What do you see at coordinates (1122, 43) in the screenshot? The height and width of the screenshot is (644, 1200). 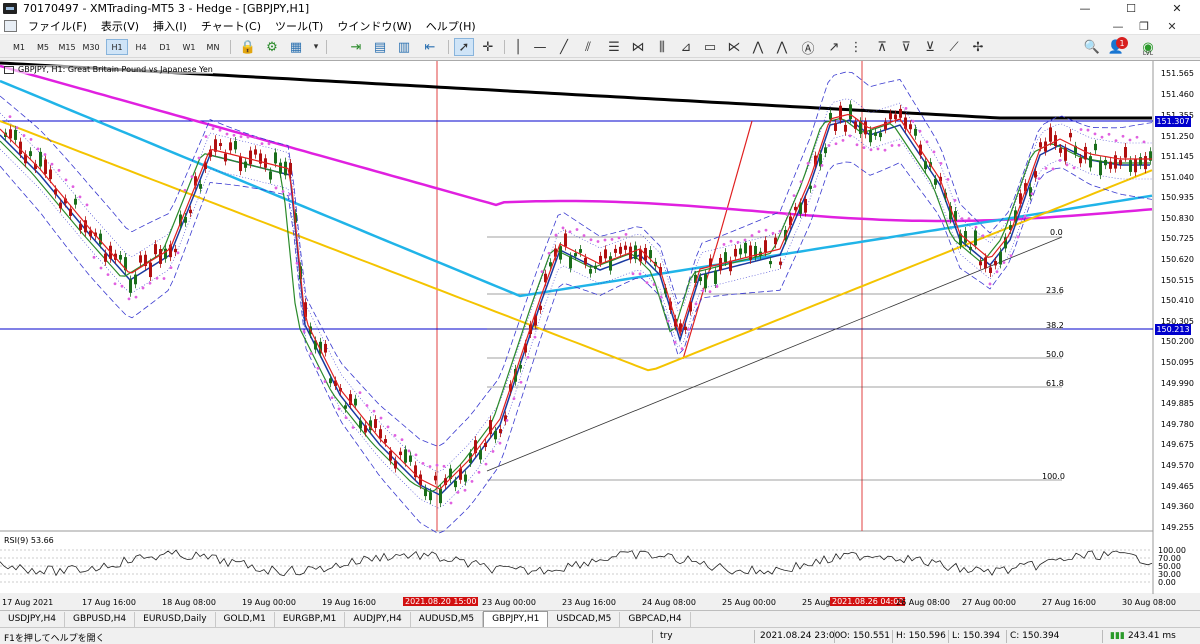 I see `notification-badge: 1` at bounding box center [1122, 43].